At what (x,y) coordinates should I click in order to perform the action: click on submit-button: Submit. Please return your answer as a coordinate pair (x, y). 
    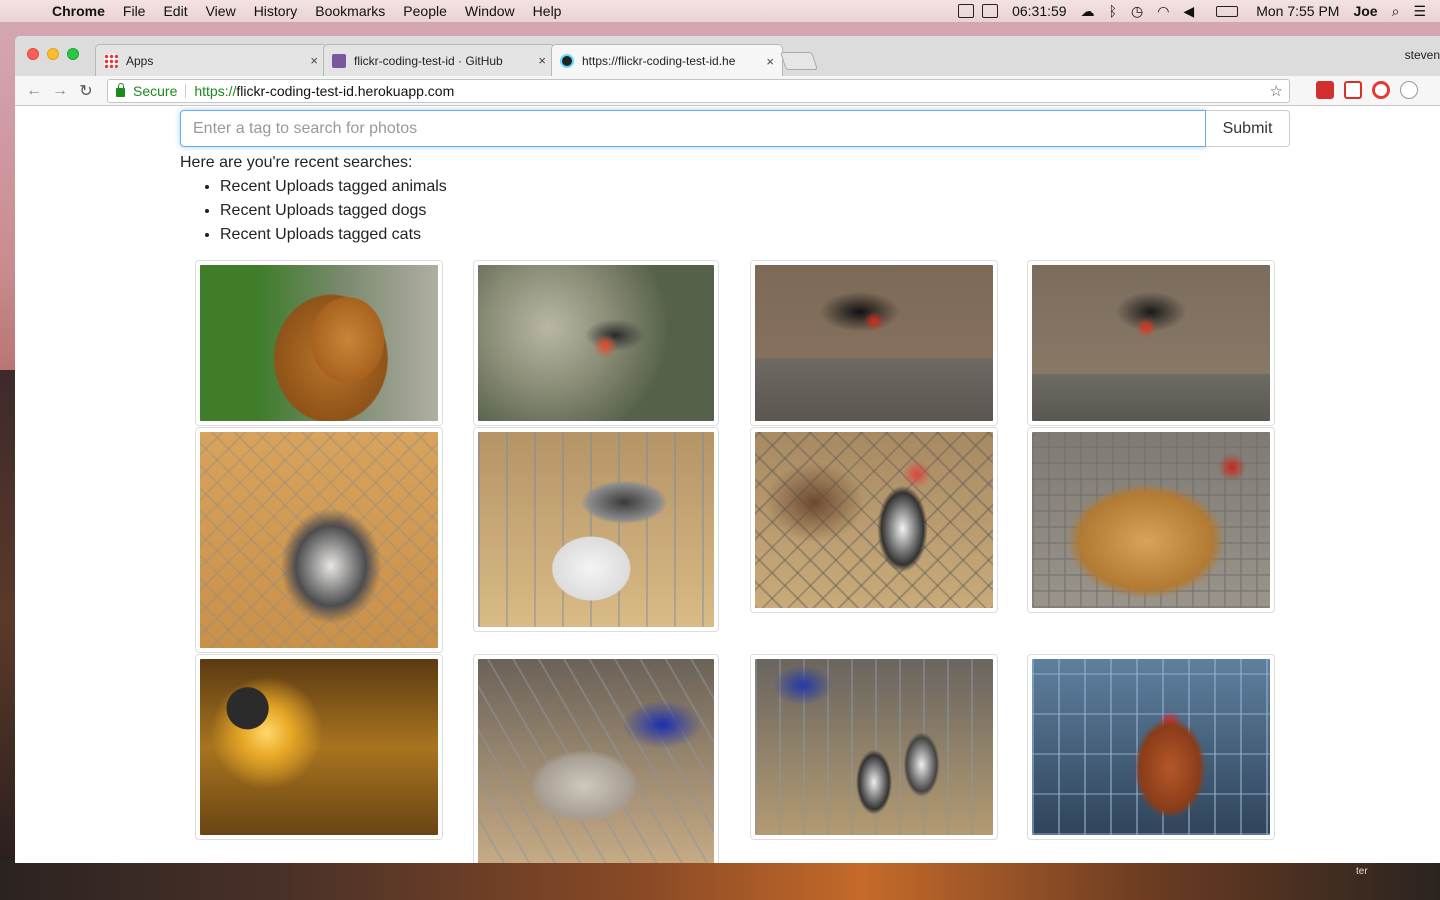
    Looking at the image, I should click on (1248, 128).